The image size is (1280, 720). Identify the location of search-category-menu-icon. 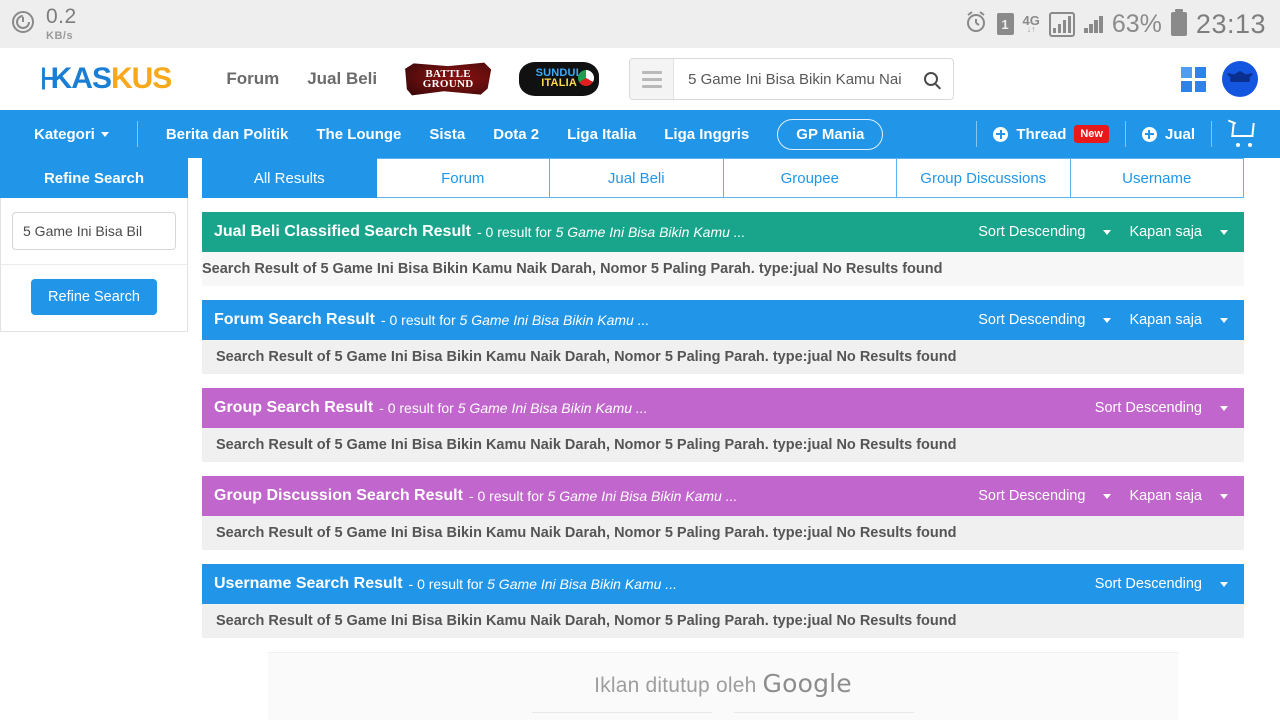
(652, 79).